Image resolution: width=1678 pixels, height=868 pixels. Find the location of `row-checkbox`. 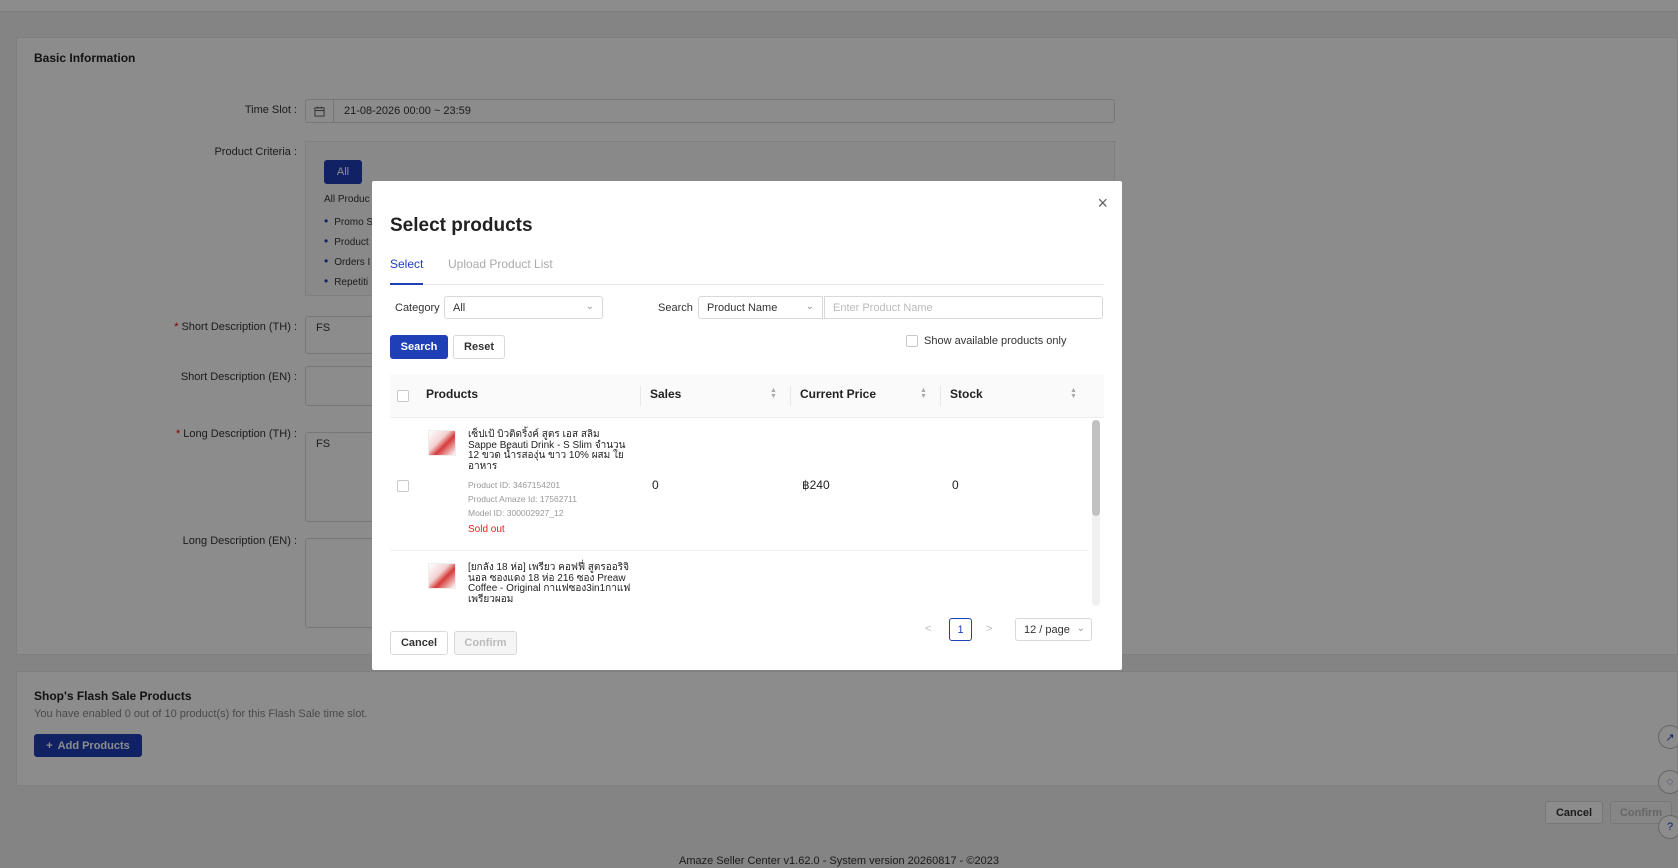

row-checkbox is located at coordinates (403, 486).